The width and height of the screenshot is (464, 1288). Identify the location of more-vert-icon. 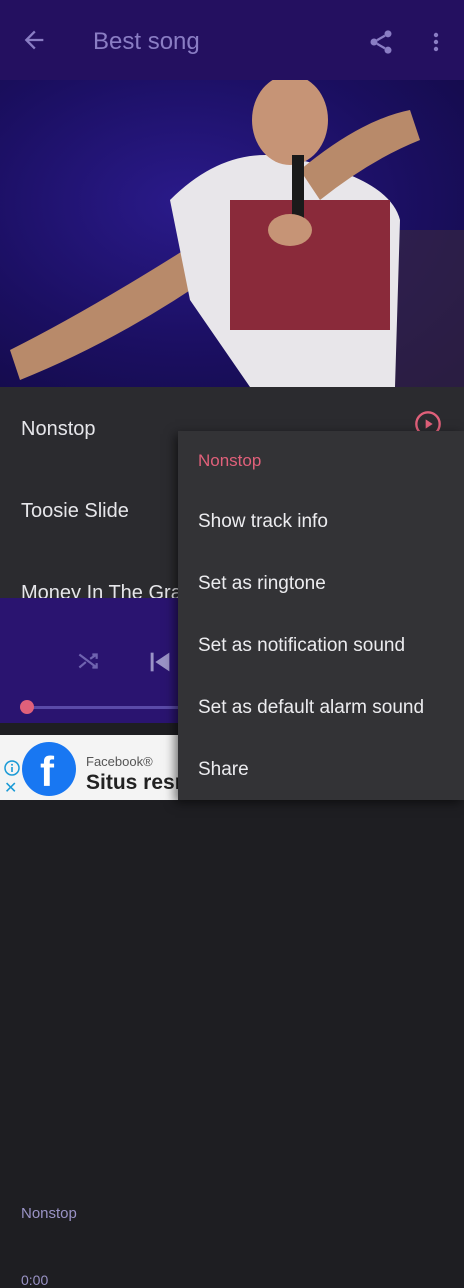
(436, 42).